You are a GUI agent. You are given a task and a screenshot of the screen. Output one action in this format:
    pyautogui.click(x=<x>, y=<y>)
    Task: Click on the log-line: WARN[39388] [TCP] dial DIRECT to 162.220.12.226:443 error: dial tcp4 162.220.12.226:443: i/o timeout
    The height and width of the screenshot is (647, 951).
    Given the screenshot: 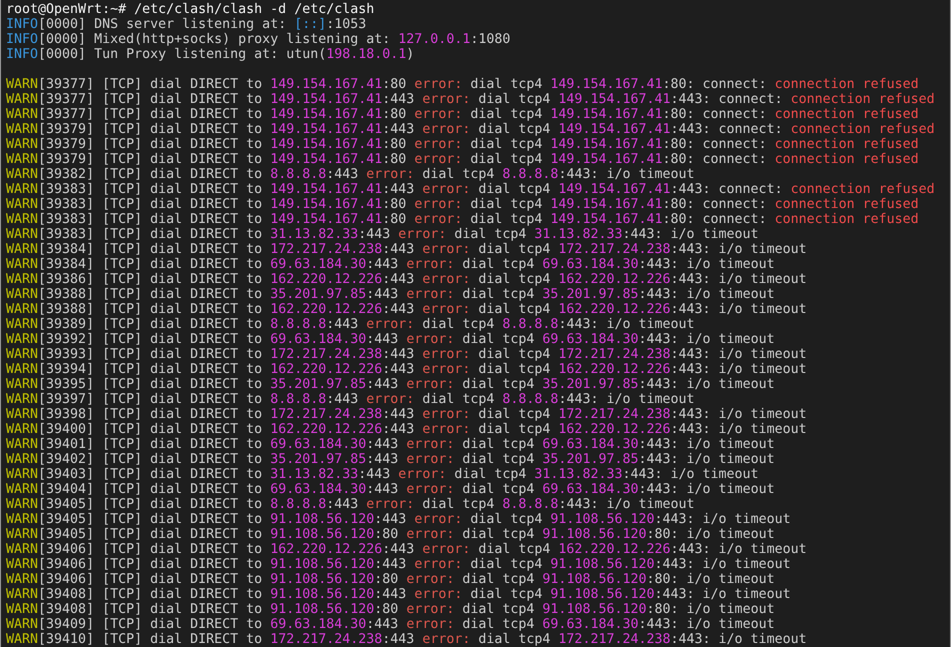 What is the action you would take?
    pyautogui.click(x=406, y=309)
    